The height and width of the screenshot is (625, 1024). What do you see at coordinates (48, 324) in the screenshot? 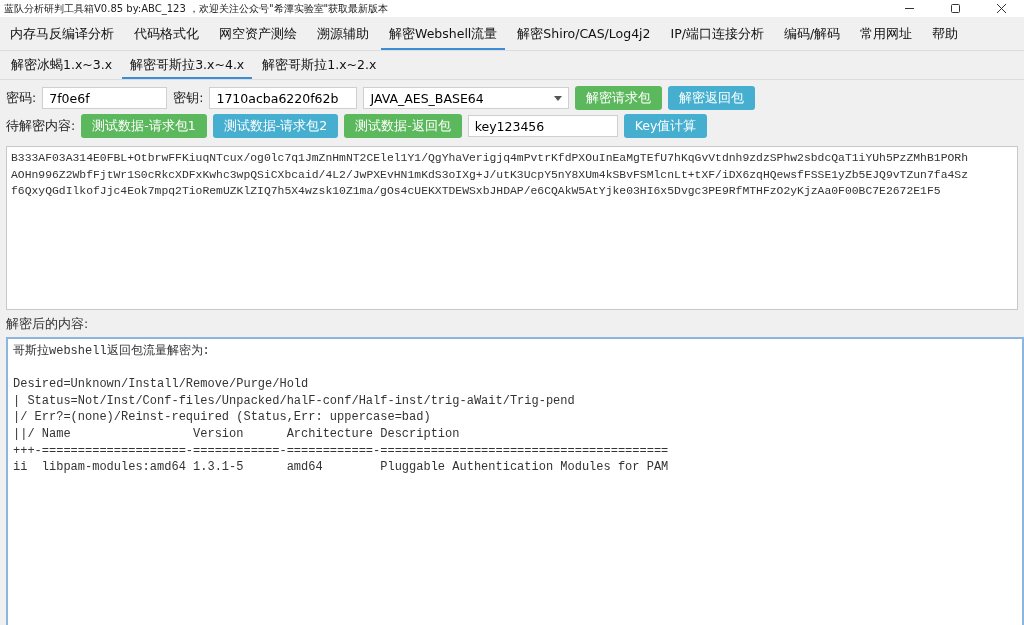
I see `output-label: 解密后的内容:` at bounding box center [48, 324].